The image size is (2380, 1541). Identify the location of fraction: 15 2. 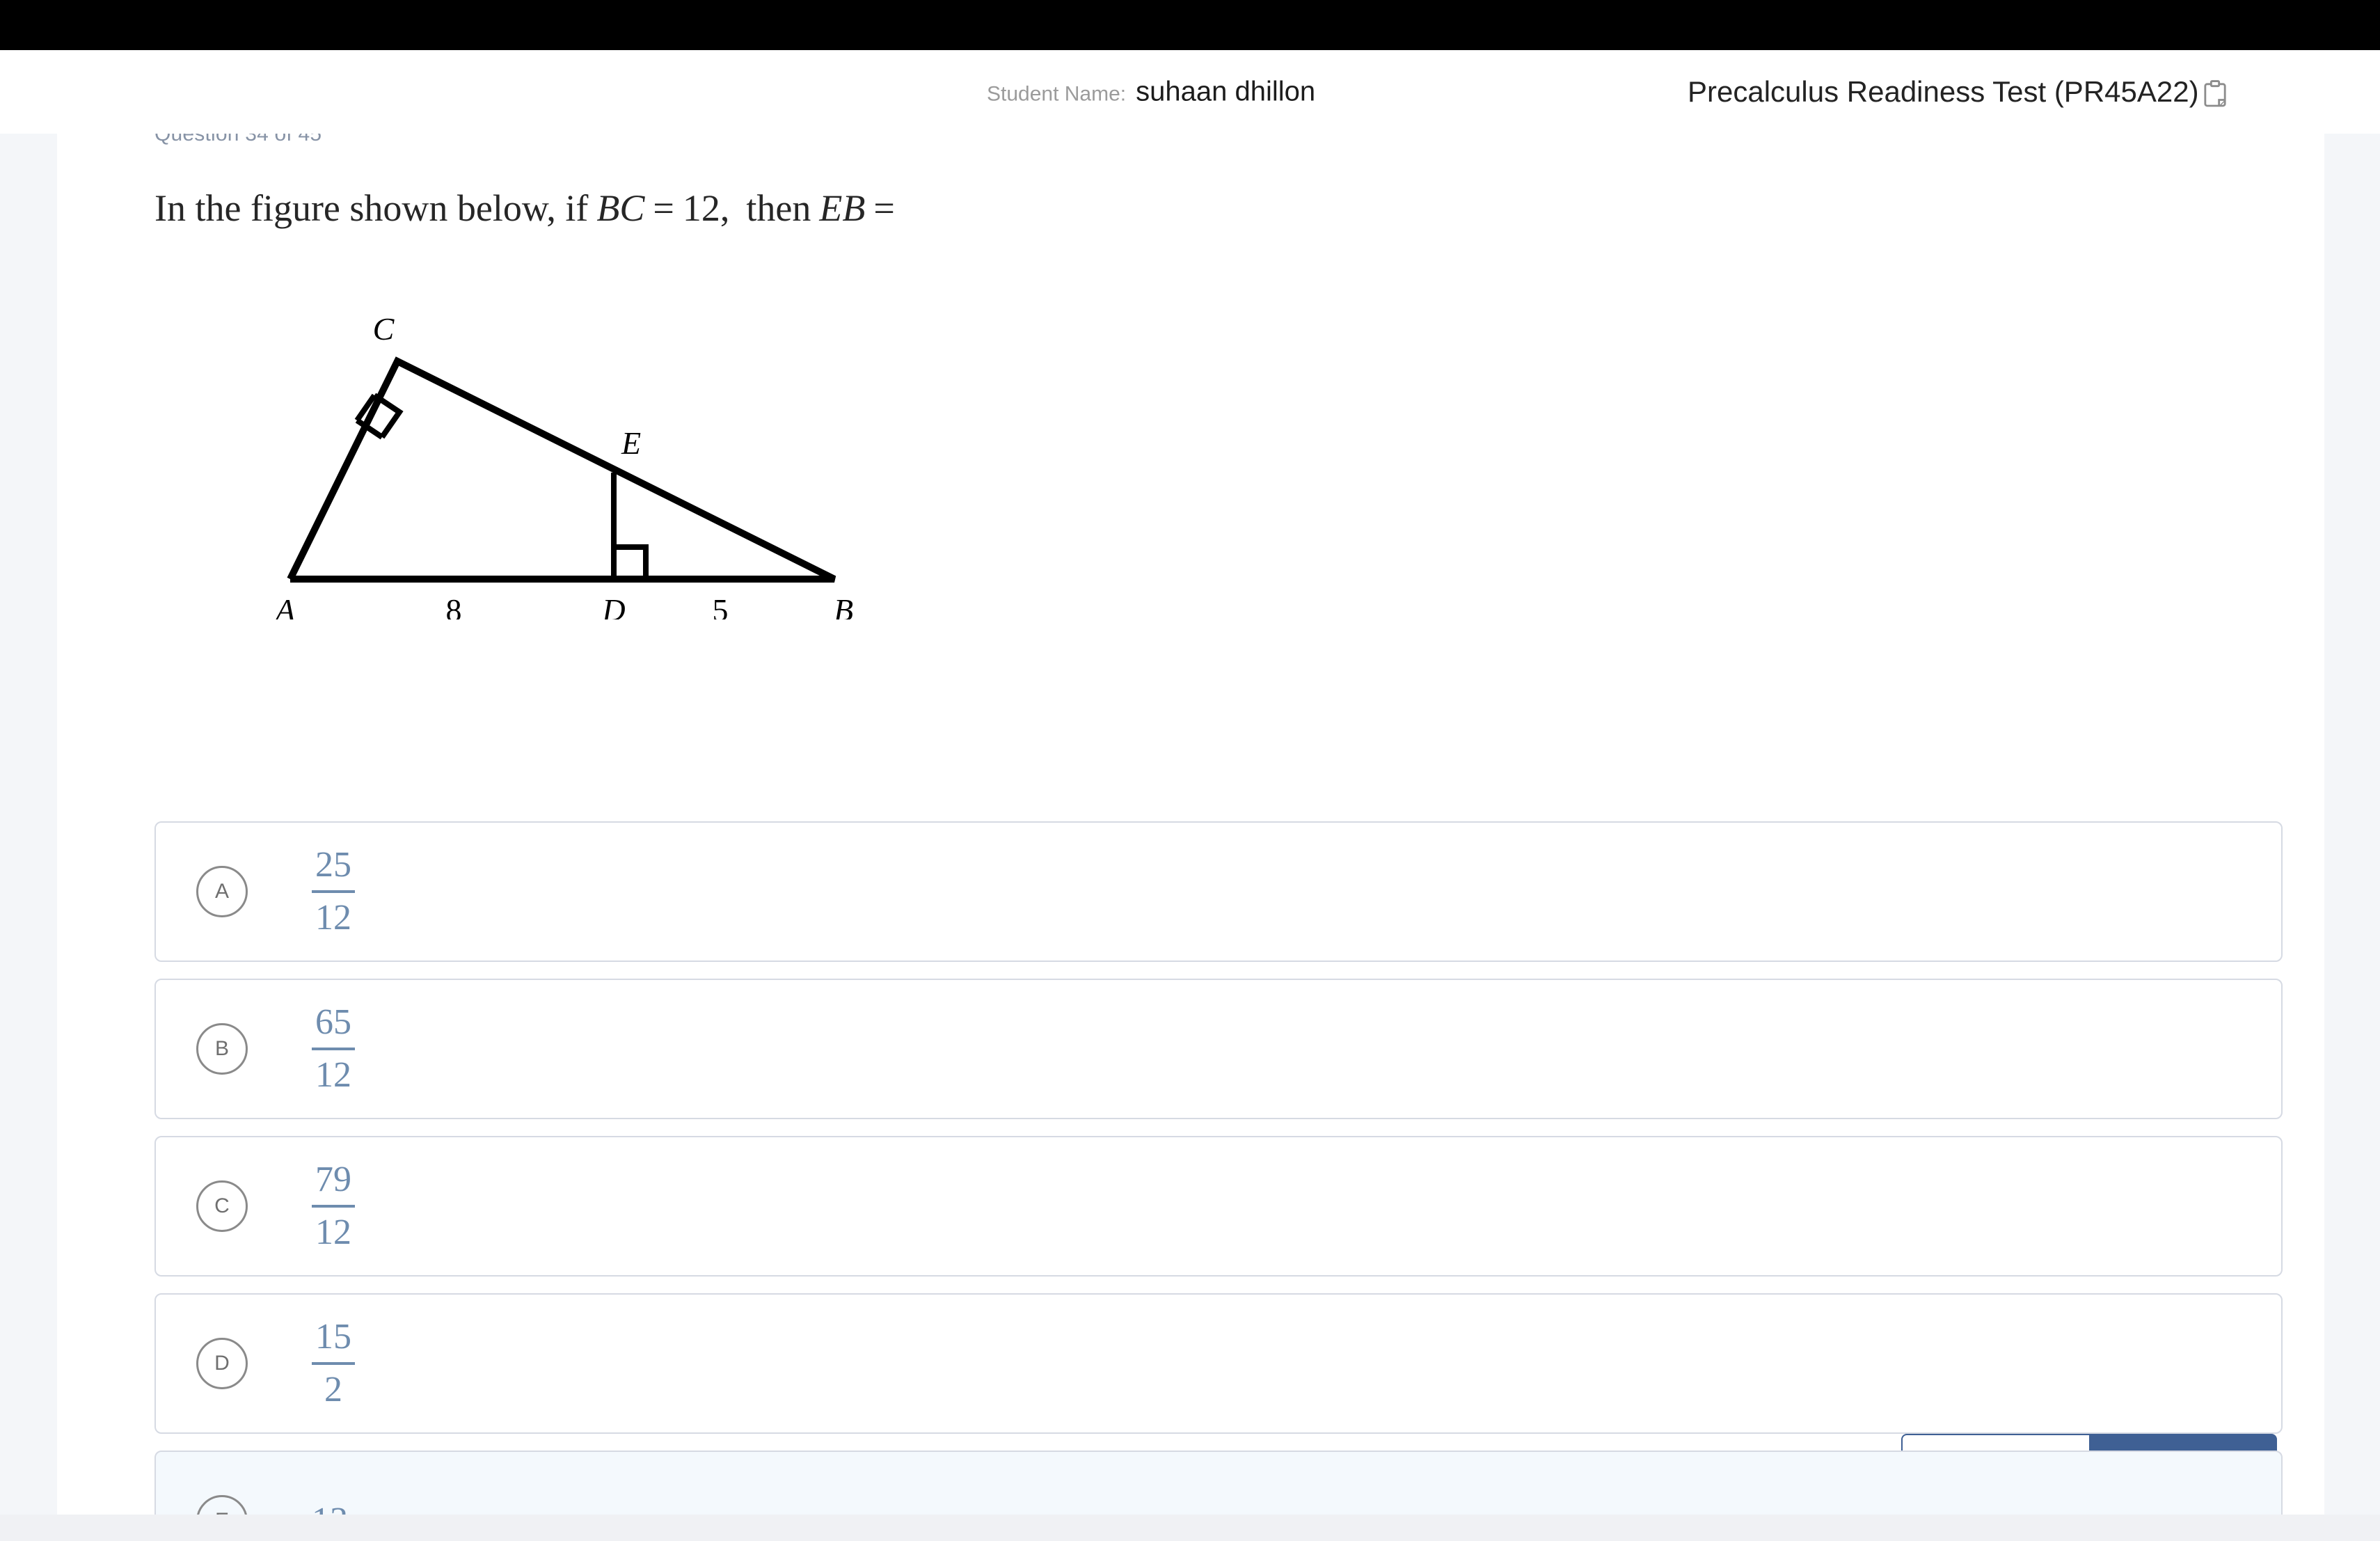
(333, 1363).